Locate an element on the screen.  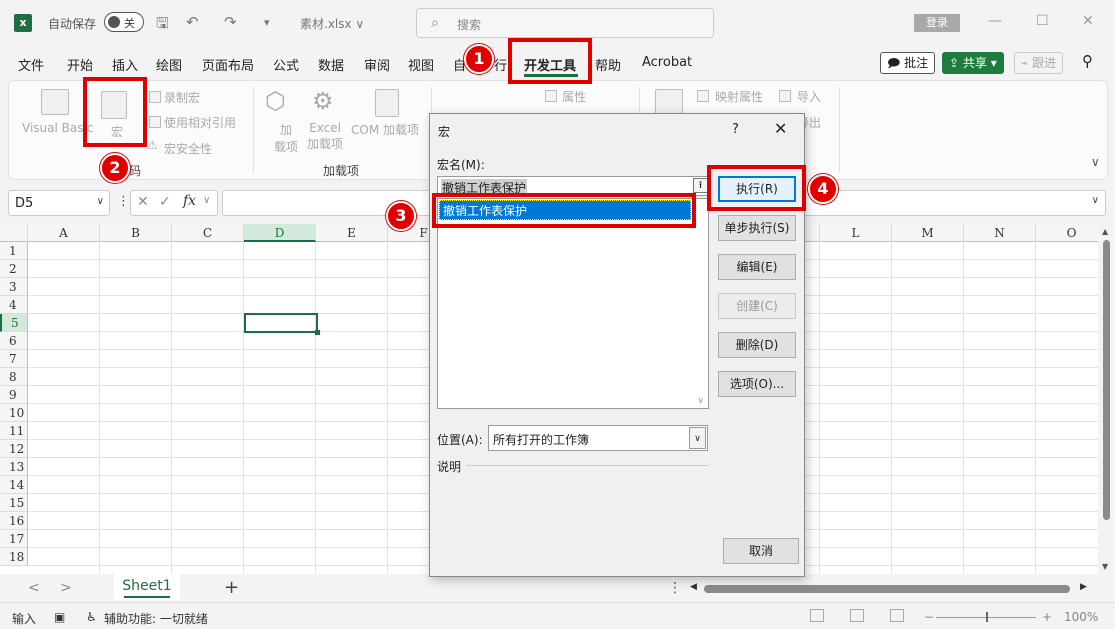
zoom-out-icon: − is located at coordinates (929, 617).